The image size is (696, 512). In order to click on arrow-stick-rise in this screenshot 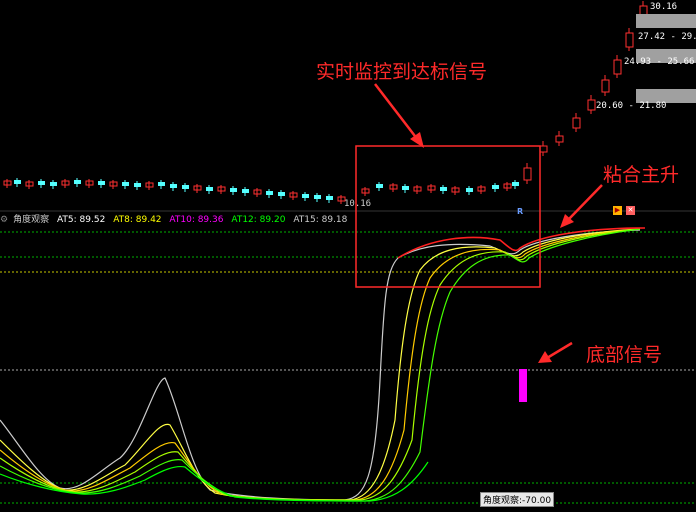, I will do `click(581, 206)`.